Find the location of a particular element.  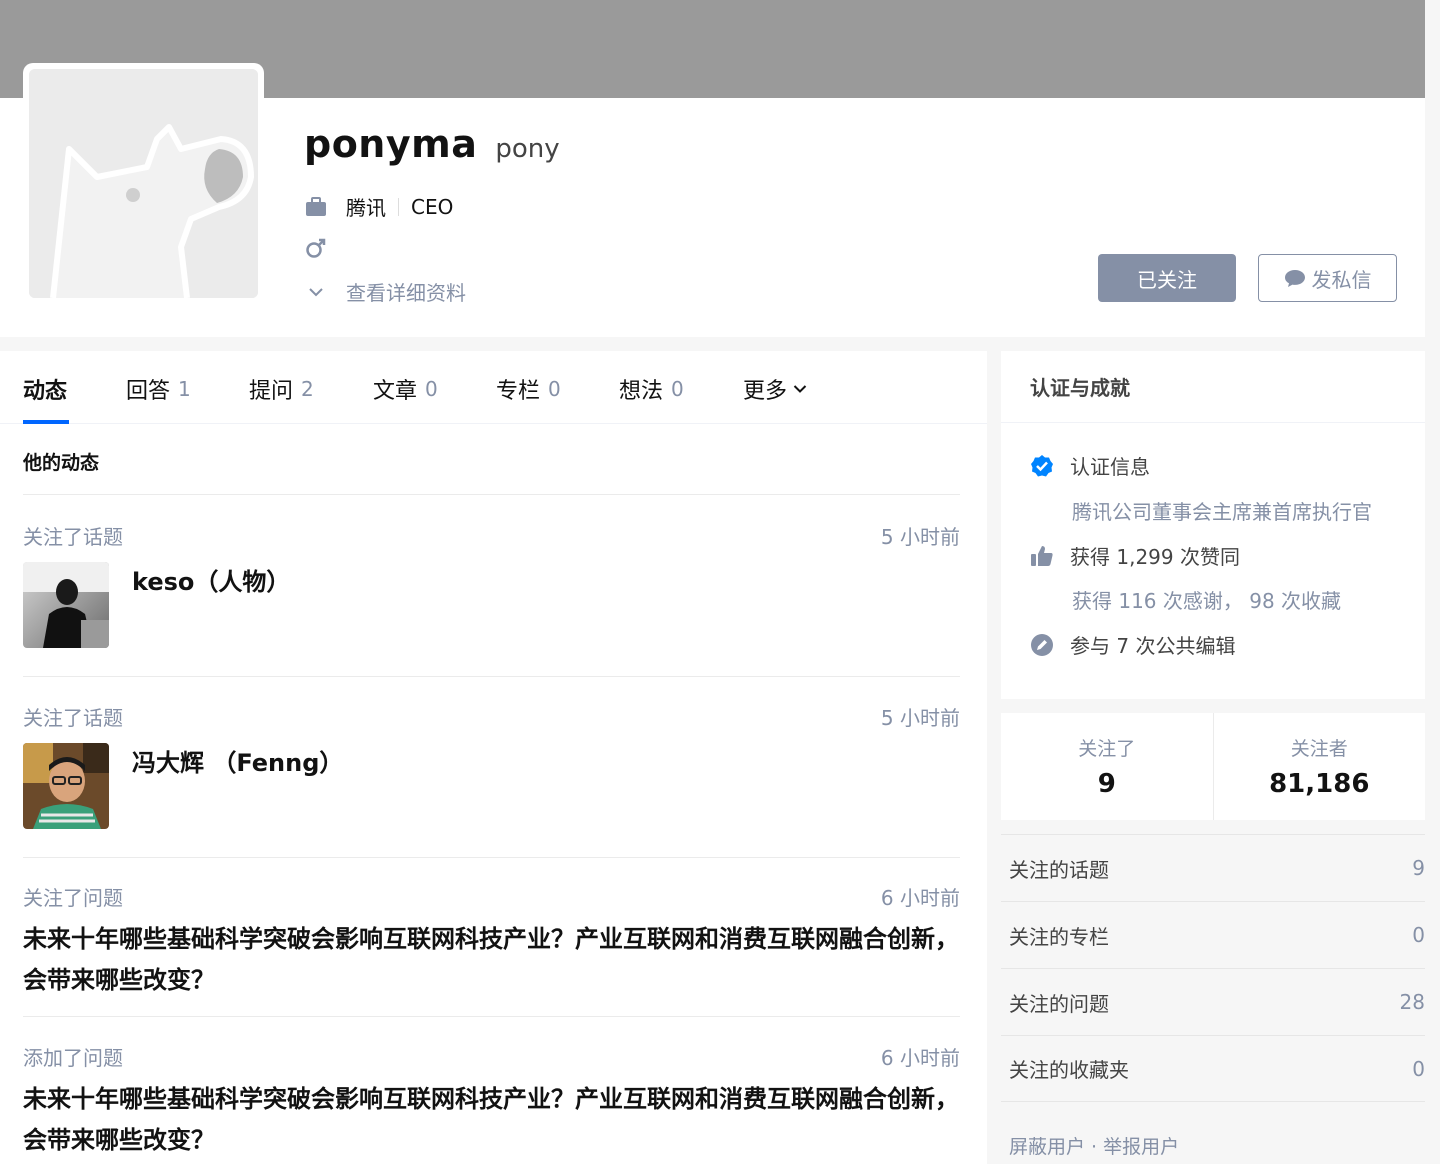

list-item-topics: 关注的话题 9 is located at coordinates (1213, 867).